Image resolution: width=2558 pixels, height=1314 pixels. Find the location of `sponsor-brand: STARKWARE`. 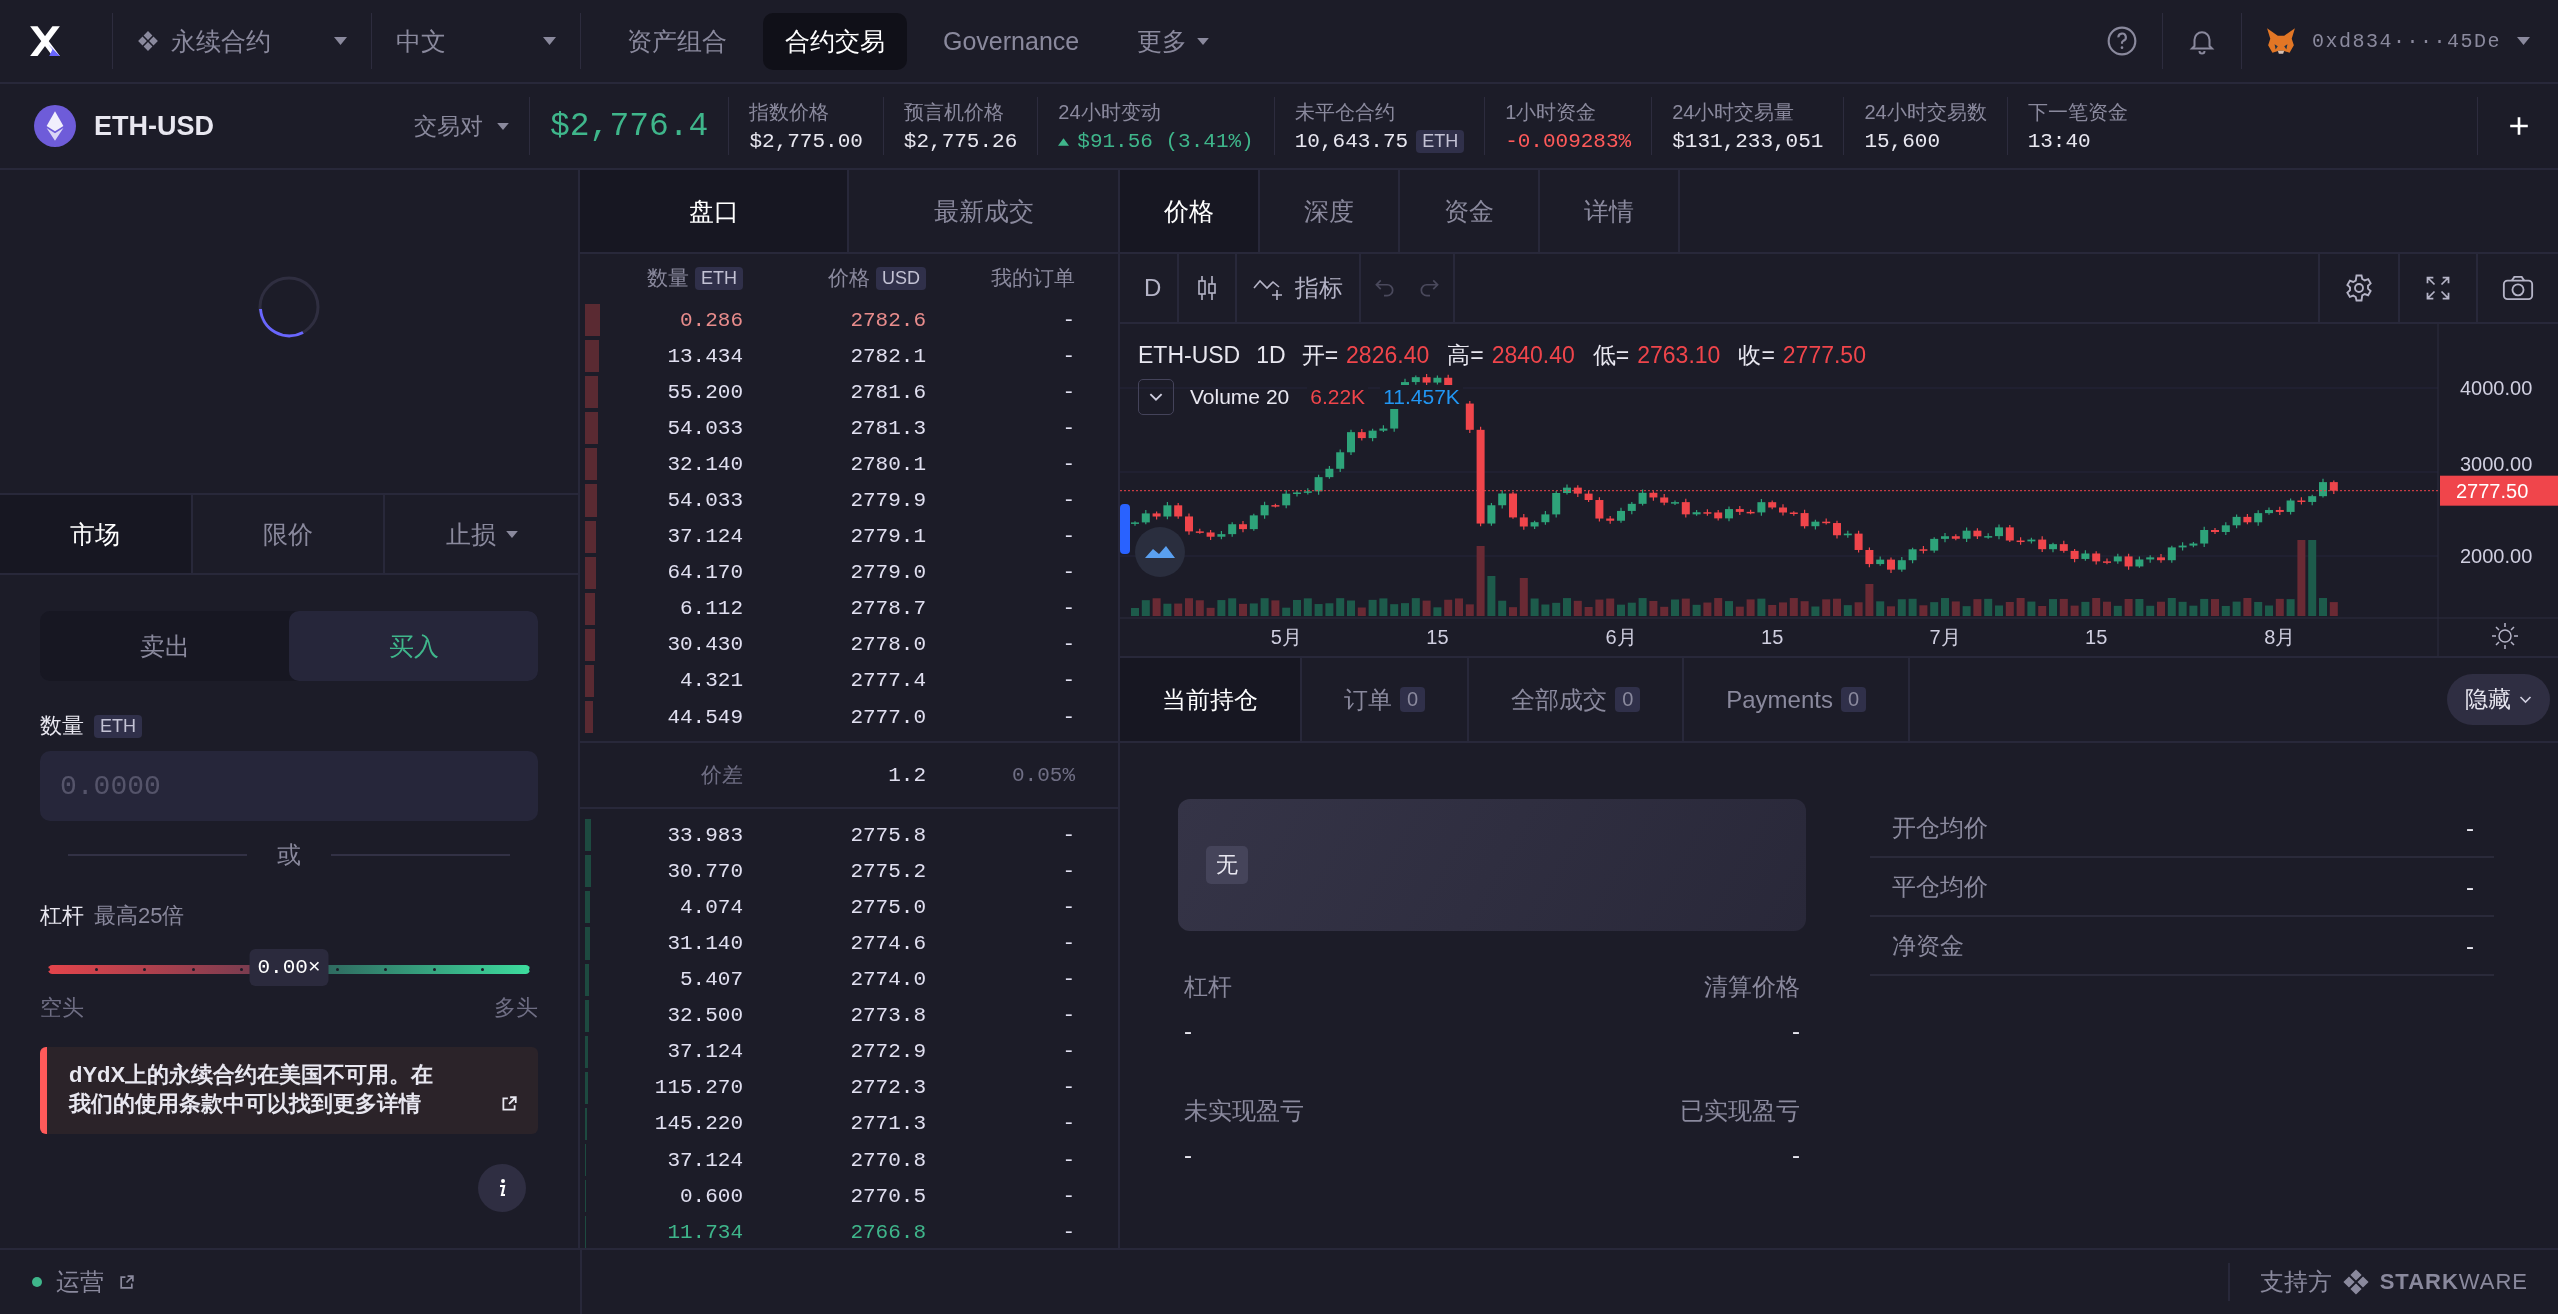

sponsor-brand: STARKWARE is located at coordinates (2453, 1282).